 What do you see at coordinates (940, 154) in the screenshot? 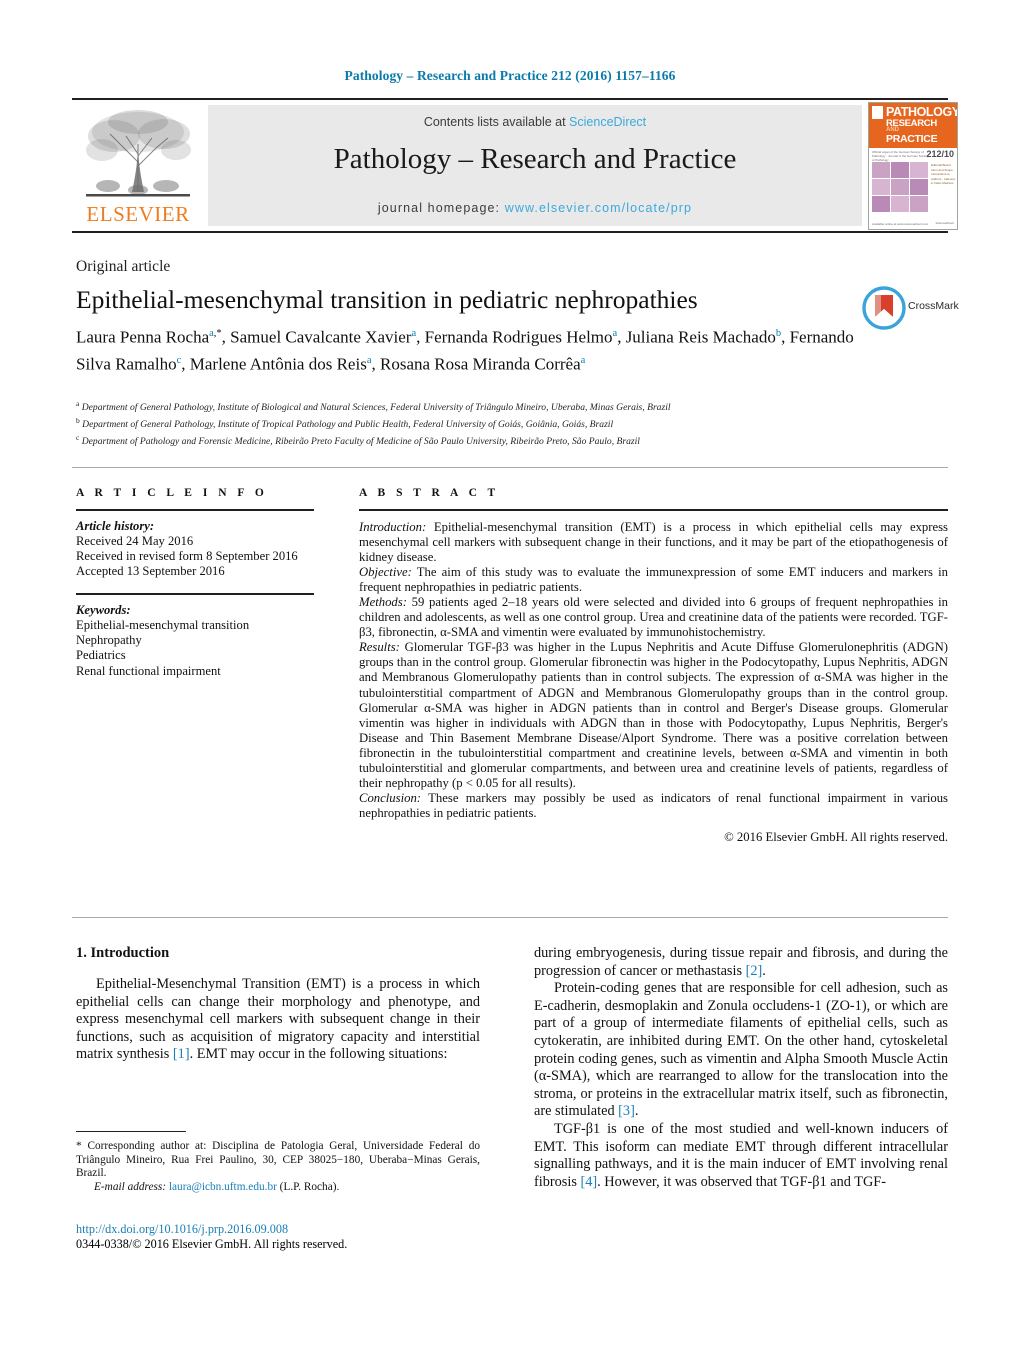
I see `cover-issue-number: 212/10` at bounding box center [940, 154].